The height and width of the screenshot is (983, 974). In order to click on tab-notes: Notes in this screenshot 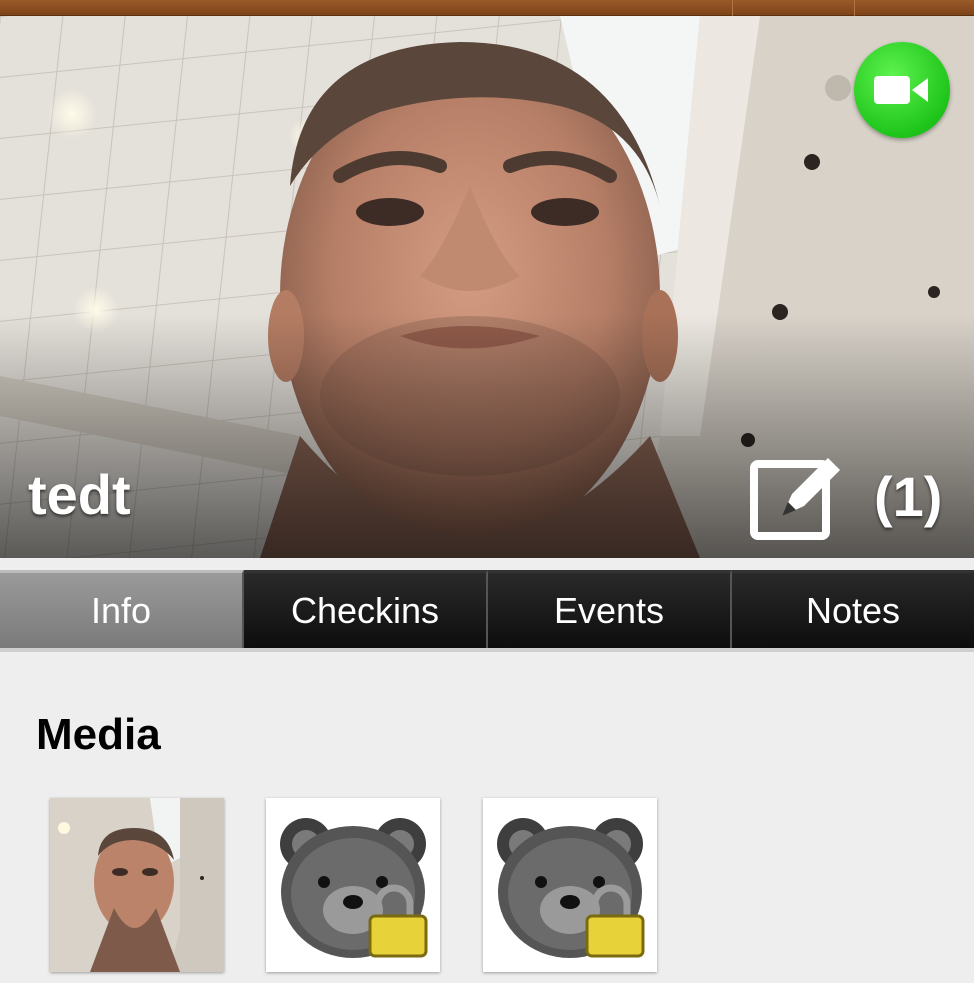, I will do `click(853, 609)`.